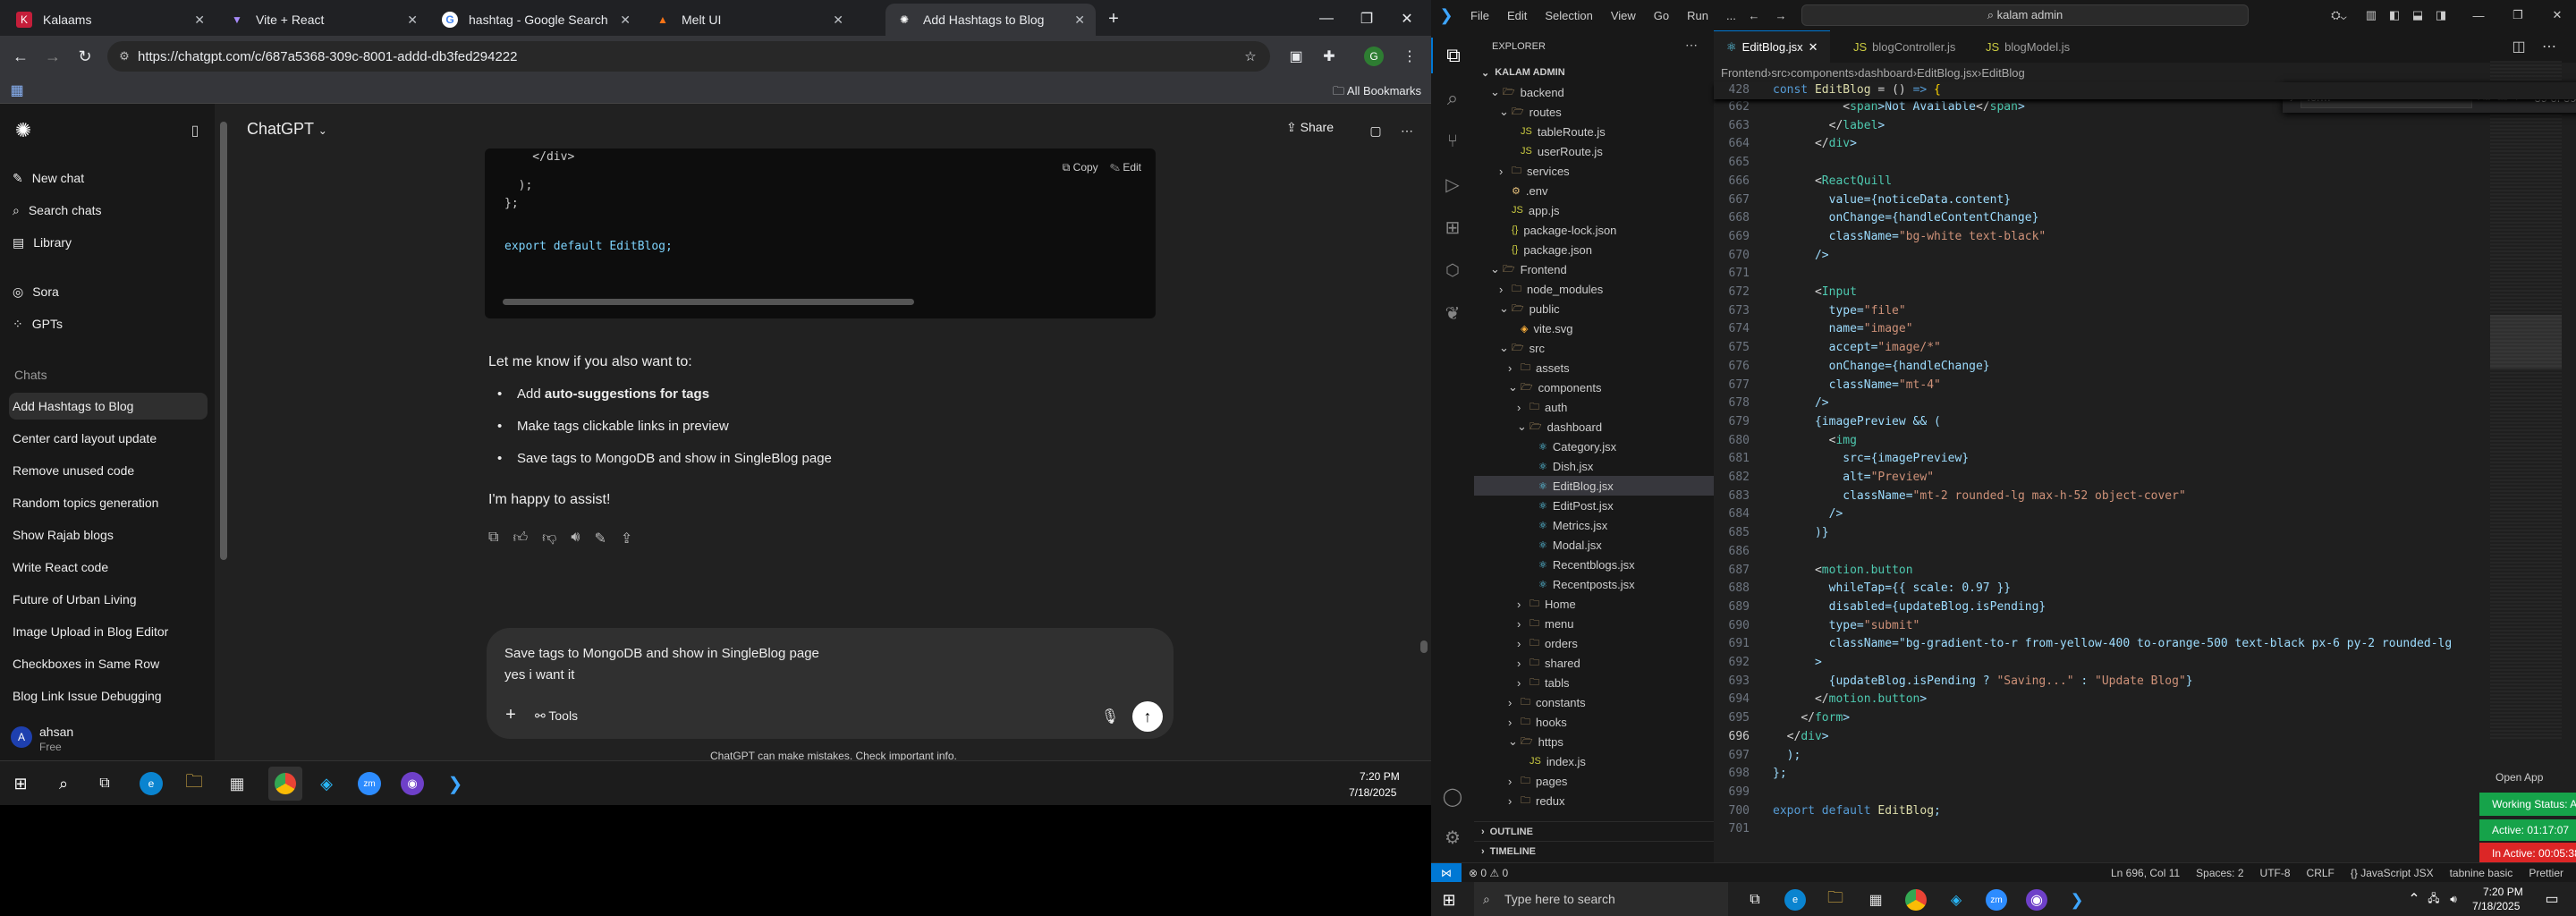 The height and width of the screenshot is (916, 2576). I want to click on tree-folder: › 🗀 tabls, so click(1594, 682).